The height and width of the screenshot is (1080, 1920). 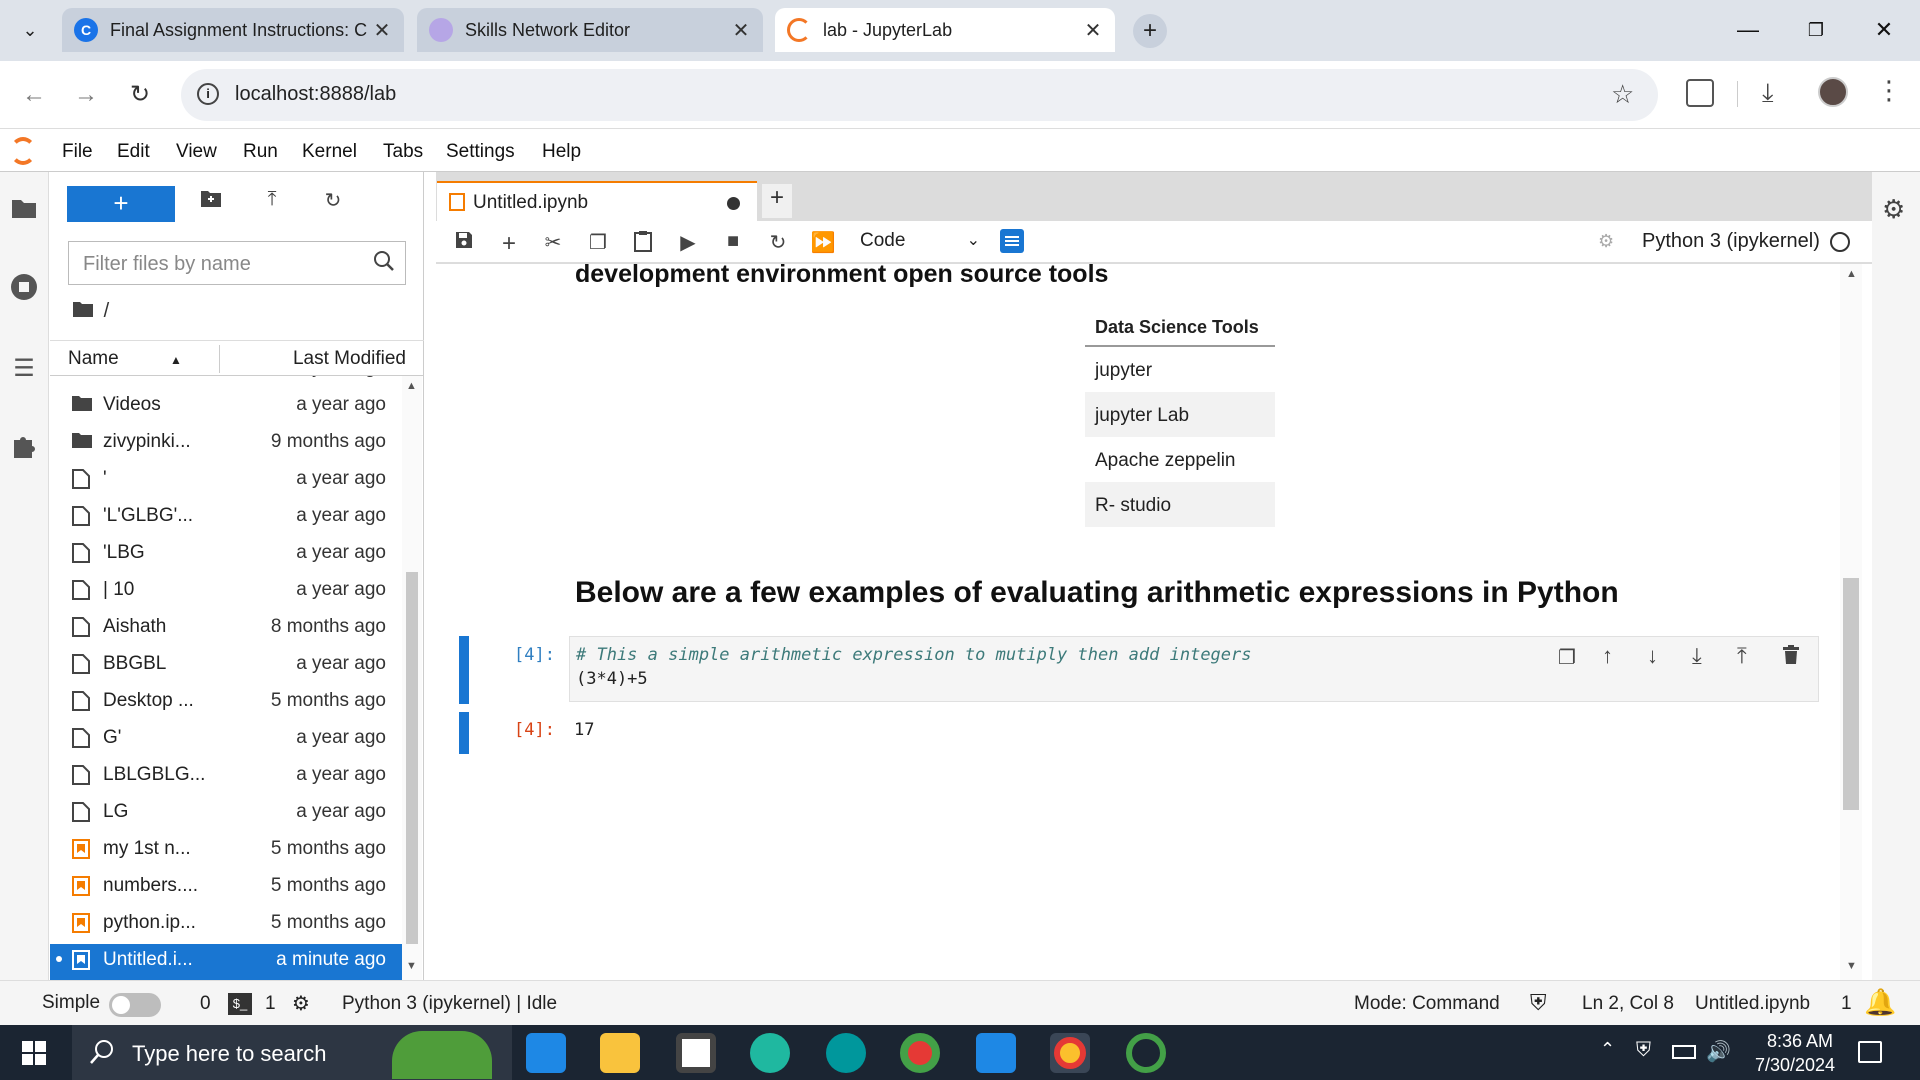 I want to click on bell-icon: 🔔, so click(x=1880, y=1002).